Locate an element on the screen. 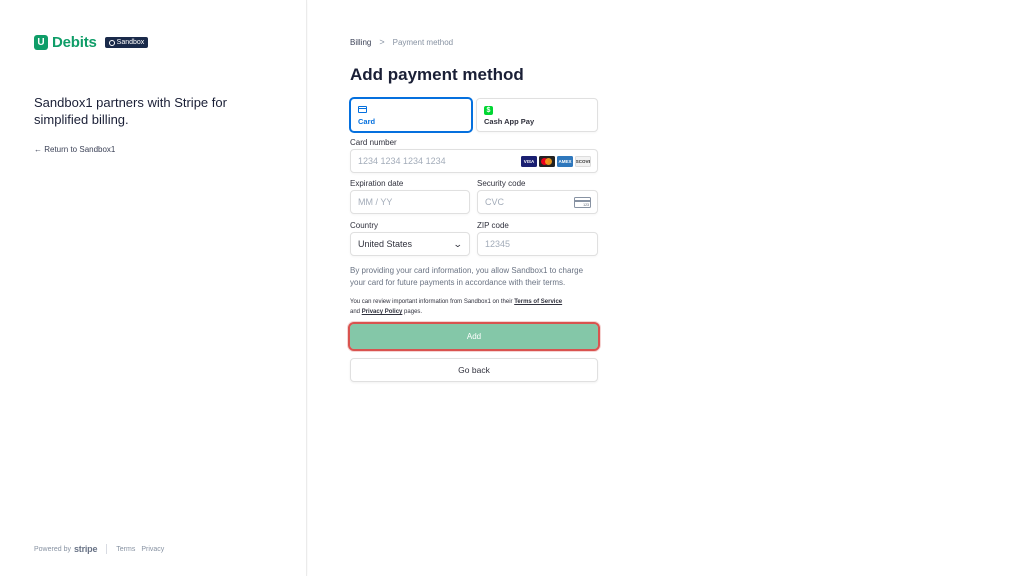 This screenshot has width=1024, height=576. card-number-placeholder: 1234 1234 1234 1234 is located at coordinates (402, 161).